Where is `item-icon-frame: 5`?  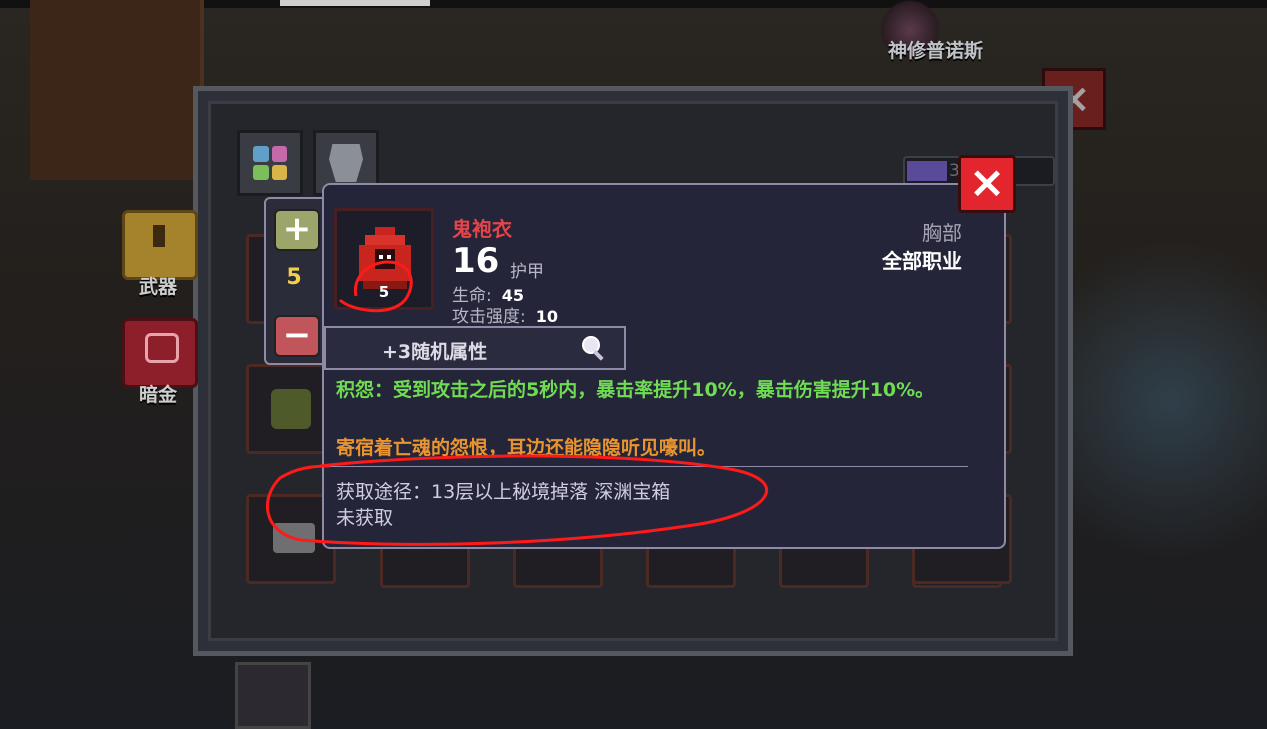
item-icon-frame: 5 is located at coordinates (384, 259).